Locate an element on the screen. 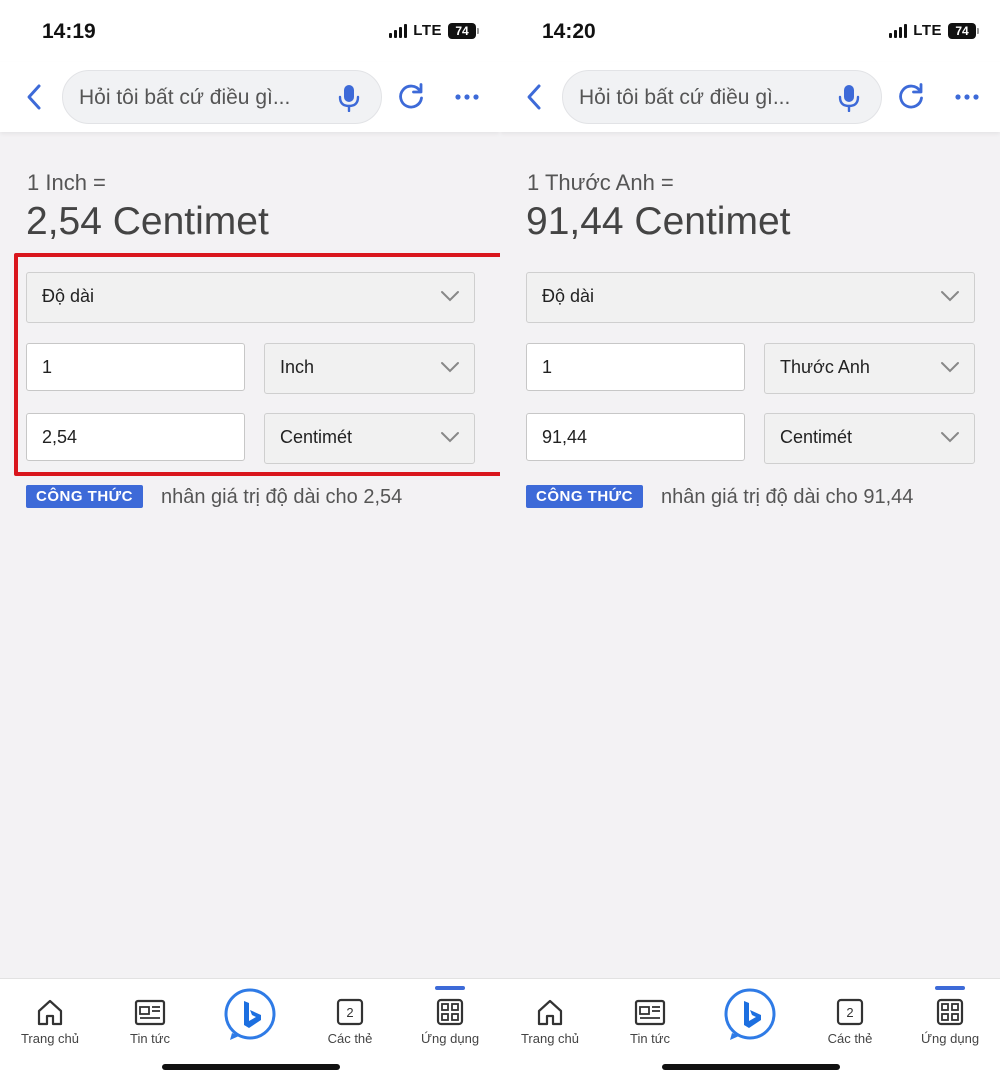  result-value: 2,54 Centimet is located at coordinates (147, 221).